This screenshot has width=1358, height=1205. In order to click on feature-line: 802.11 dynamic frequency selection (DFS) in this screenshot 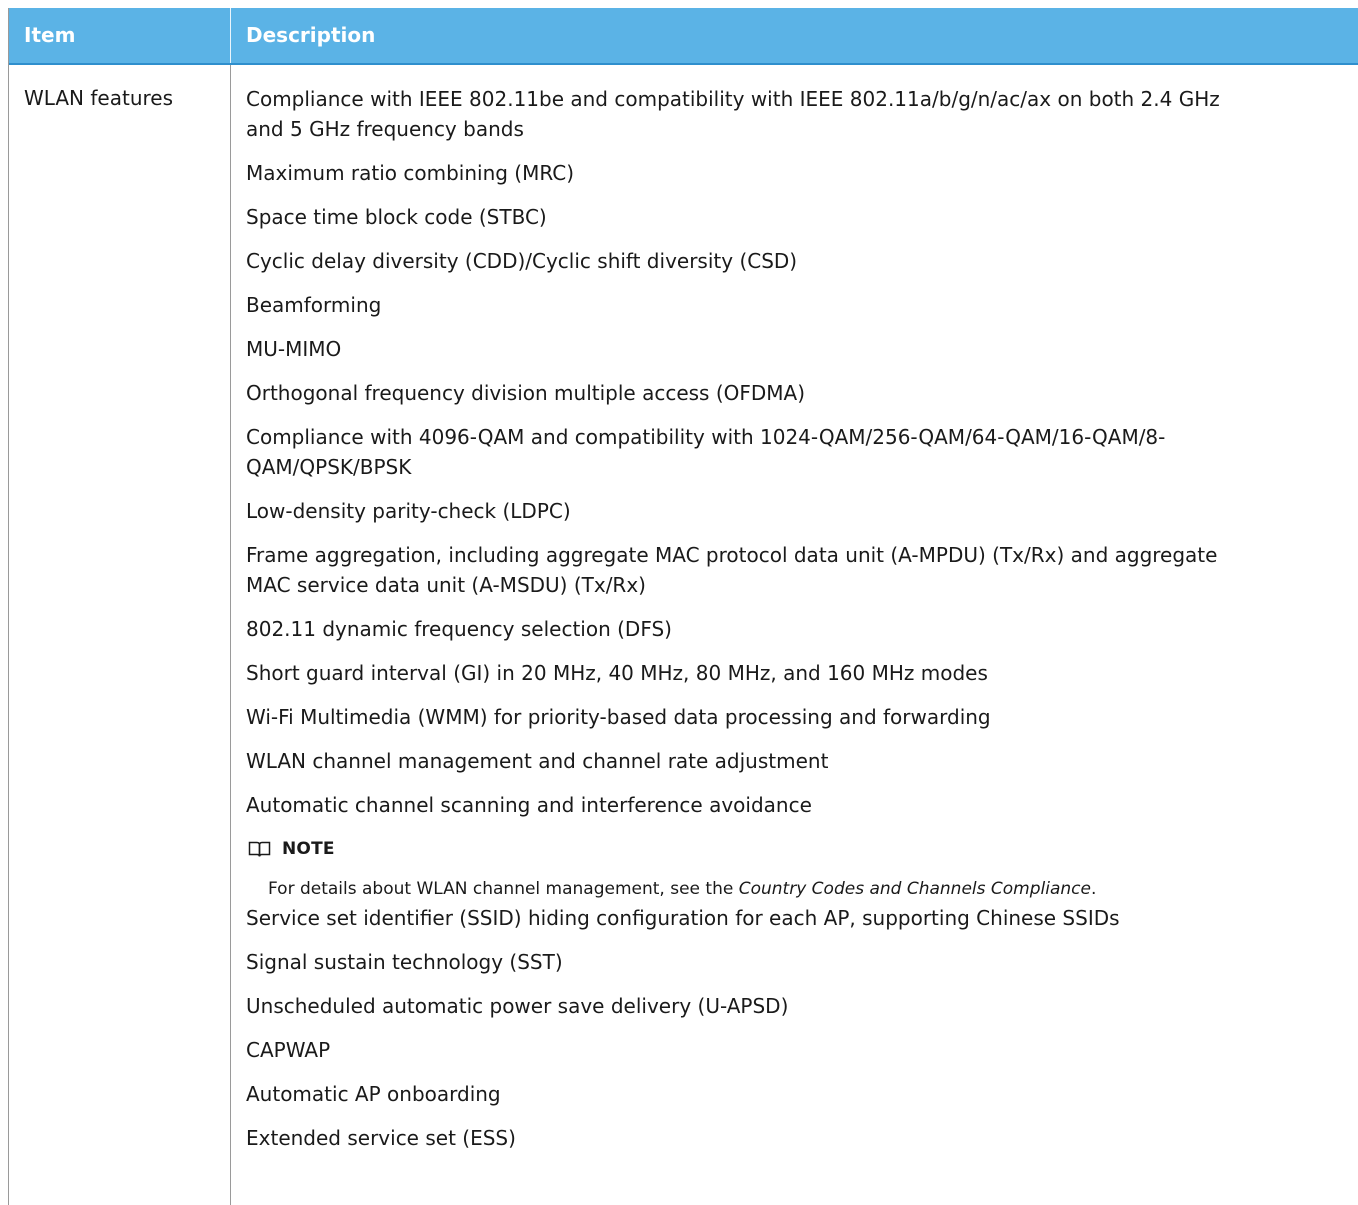, I will do `click(459, 629)`.